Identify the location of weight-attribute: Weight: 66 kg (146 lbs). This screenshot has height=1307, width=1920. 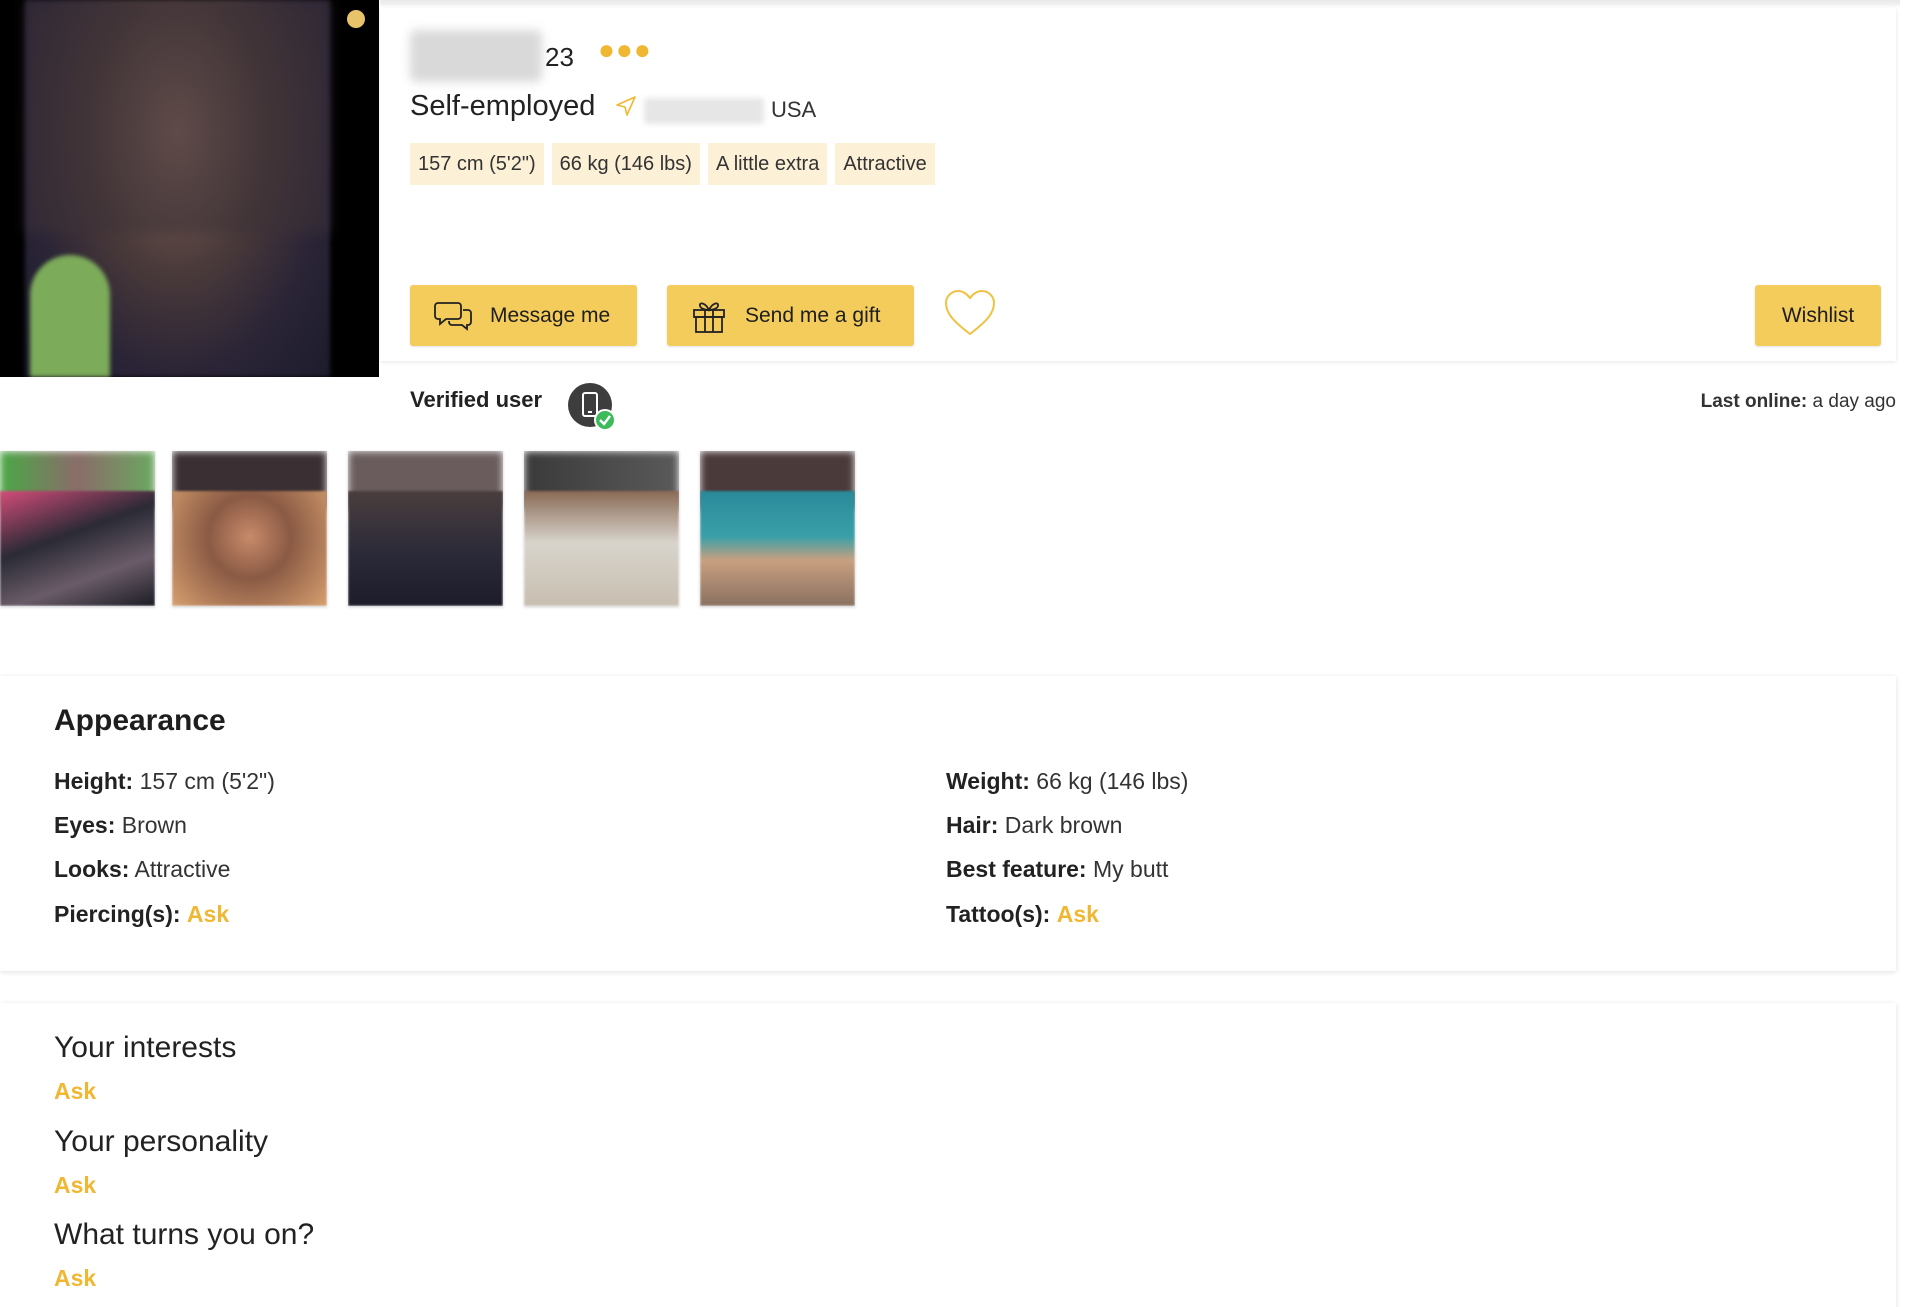
(1067, 781).